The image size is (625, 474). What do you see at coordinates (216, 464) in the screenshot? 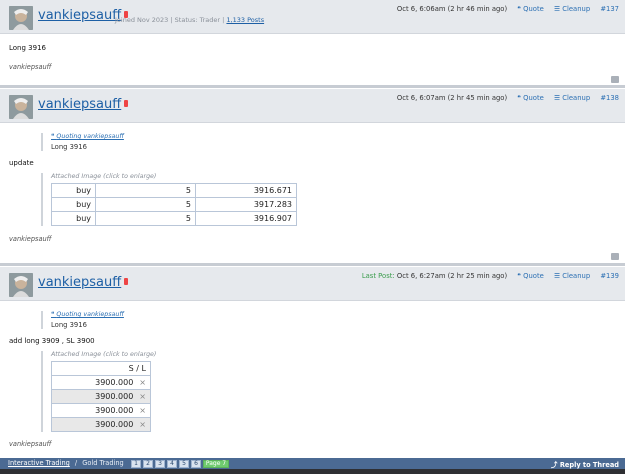
I see `current-page: Page 7` at bounding box center [216, 464].